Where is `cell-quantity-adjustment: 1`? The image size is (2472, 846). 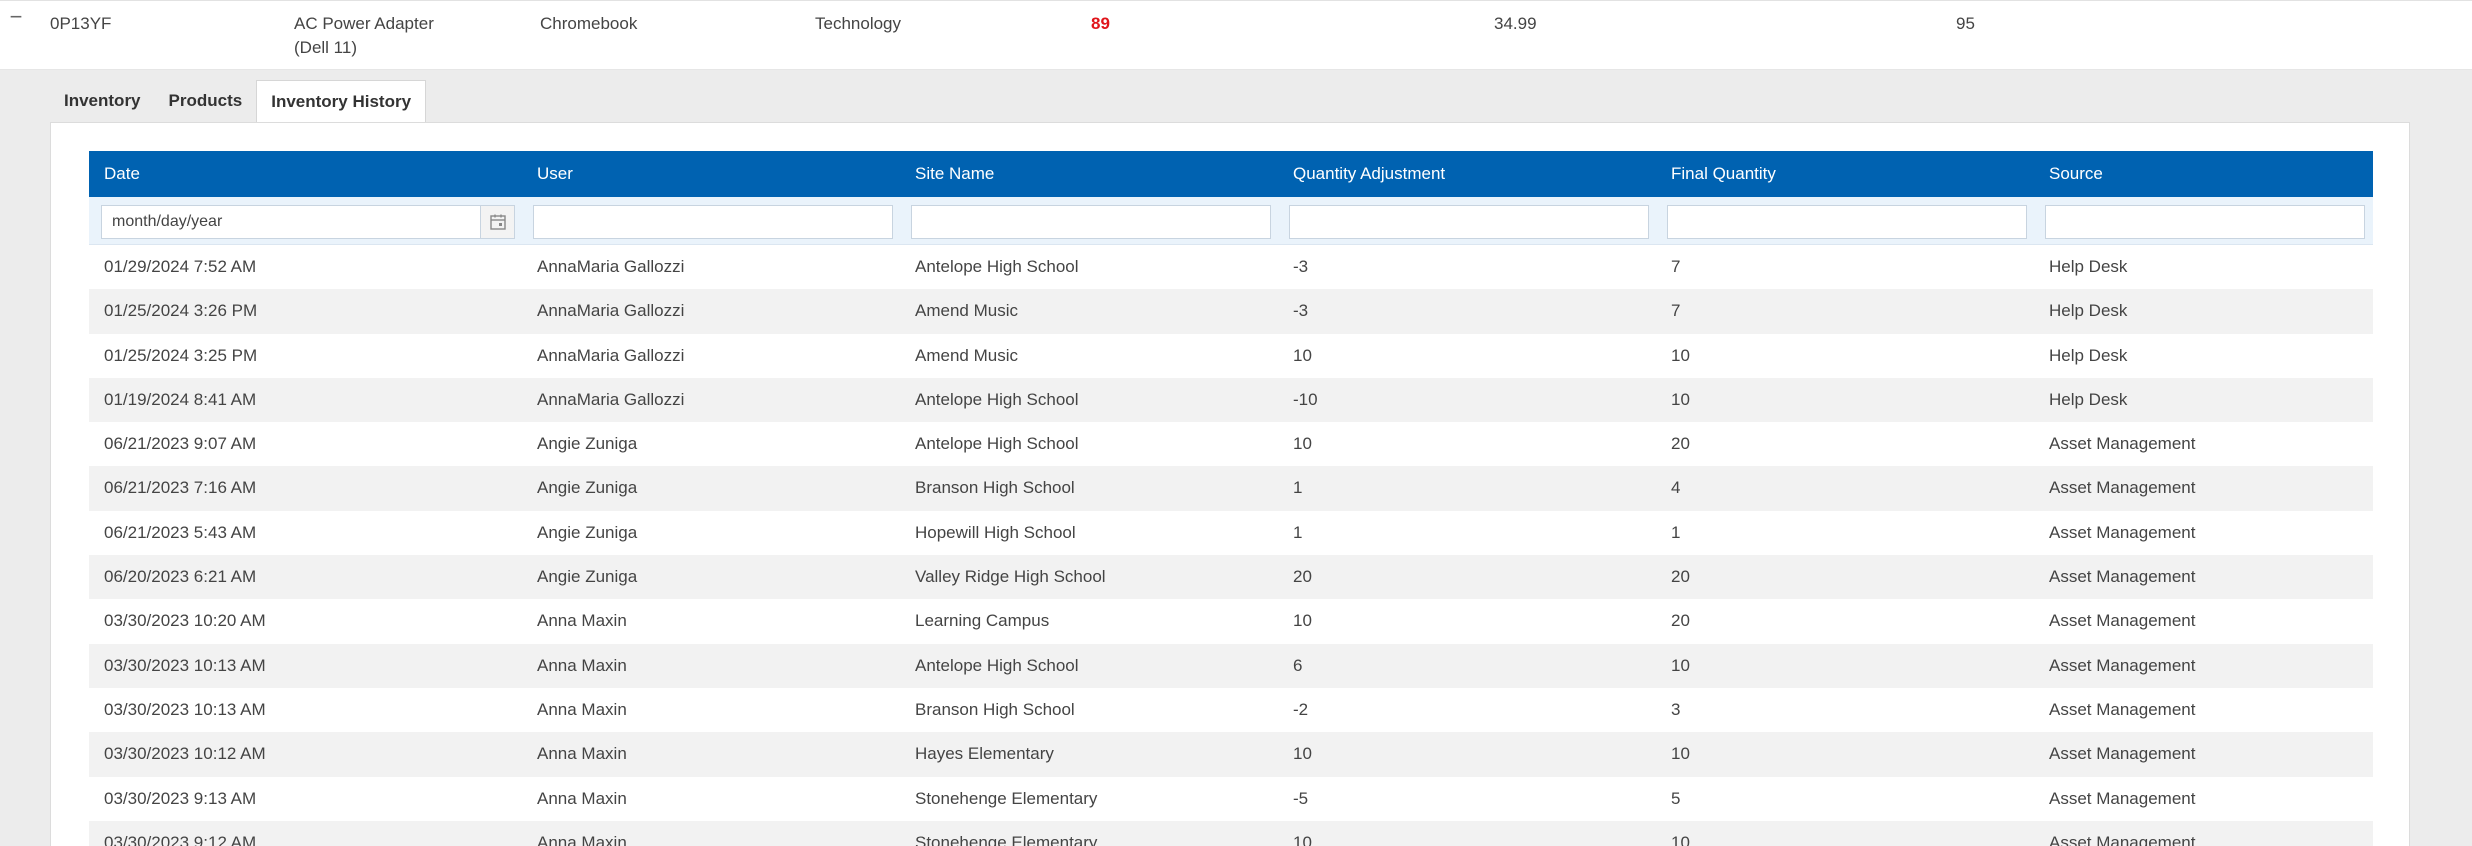 cell-quantity-adjustment: 1 is located at coordinates (1298, 532).